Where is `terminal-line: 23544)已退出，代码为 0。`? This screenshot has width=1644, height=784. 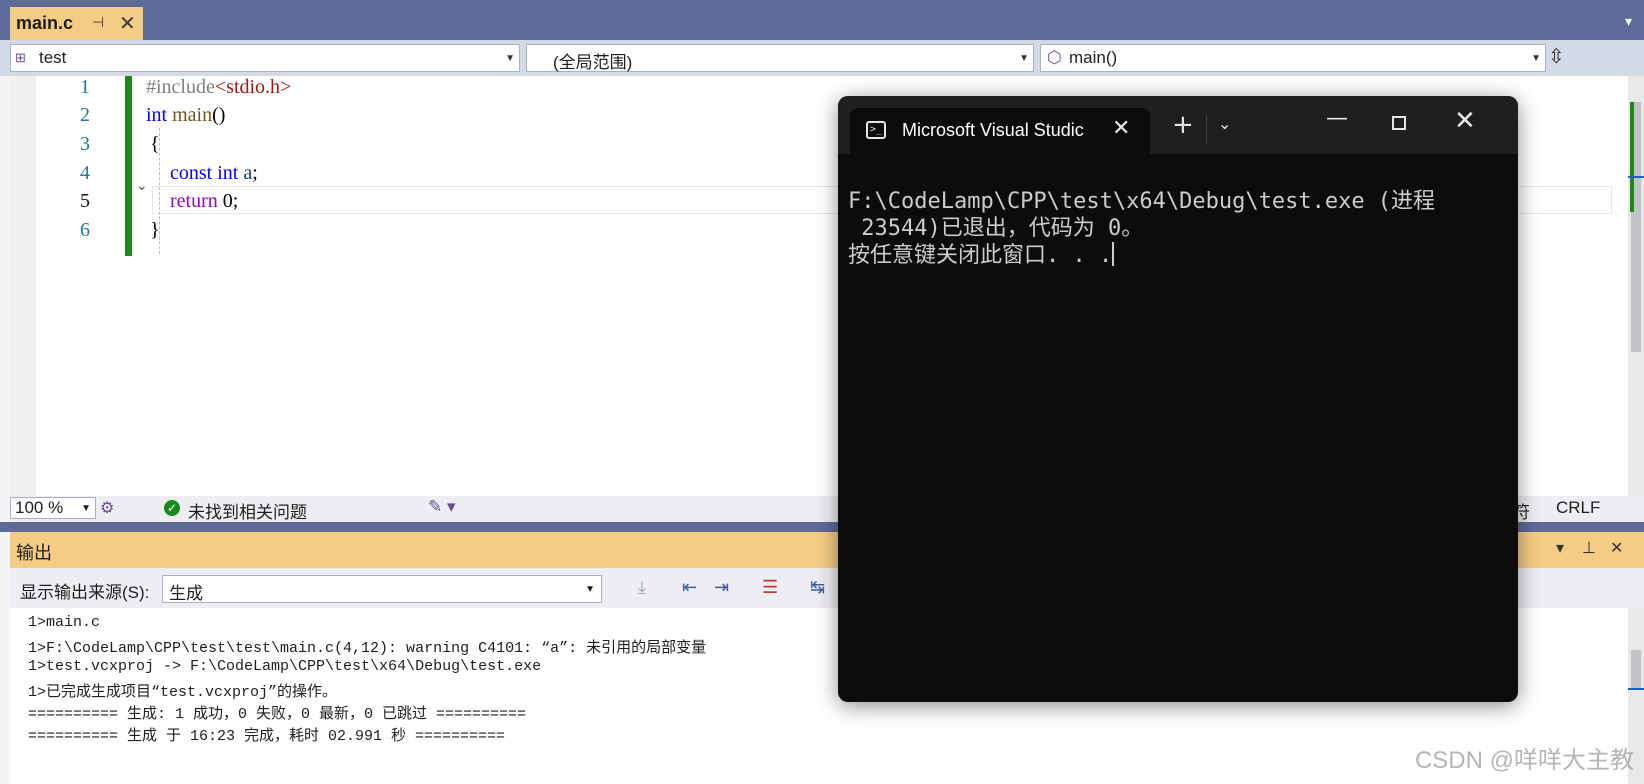
terminal-line: 23544)已退出，代码为 0。 is located at coordinates (996, 228).